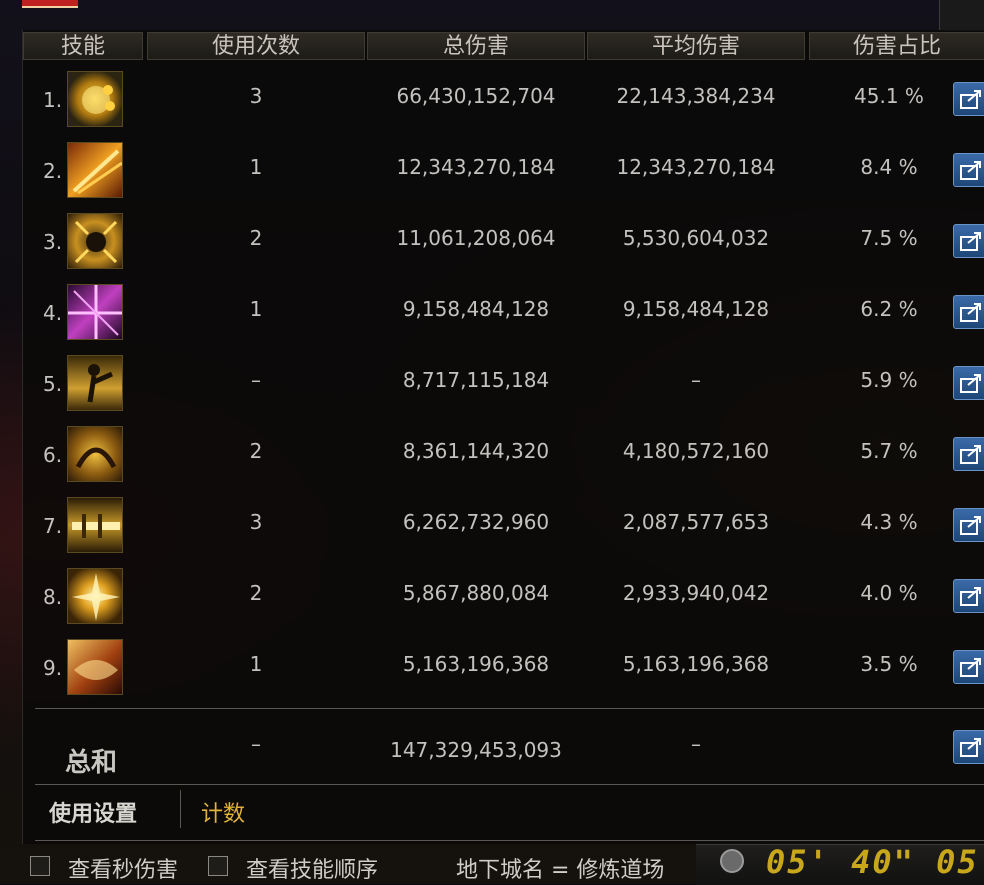  I want to click on cell-total-damage: 12,343,270,184, so click(476, 167).